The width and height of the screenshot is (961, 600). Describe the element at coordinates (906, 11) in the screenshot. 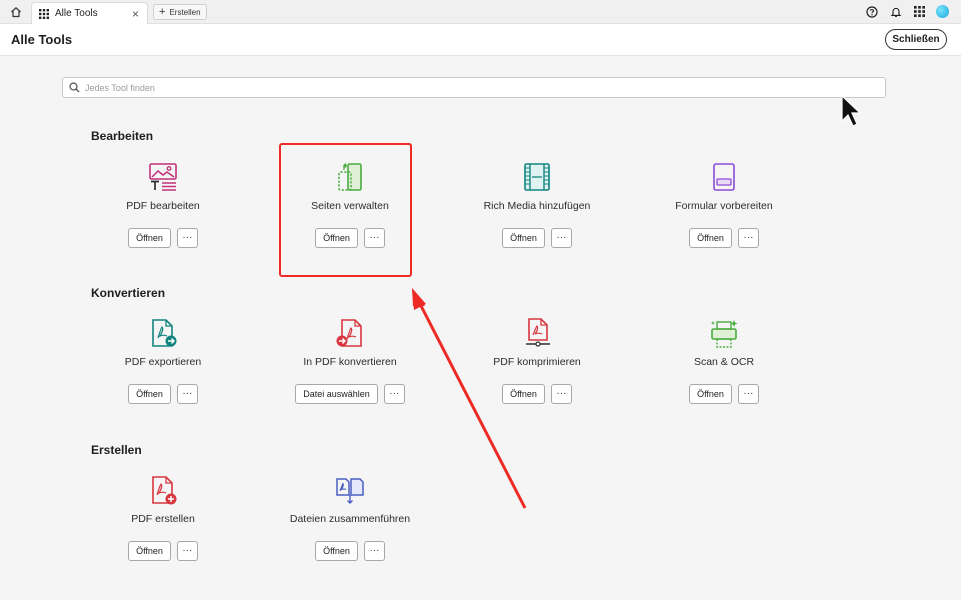

I see `topbar-actions` at that location.